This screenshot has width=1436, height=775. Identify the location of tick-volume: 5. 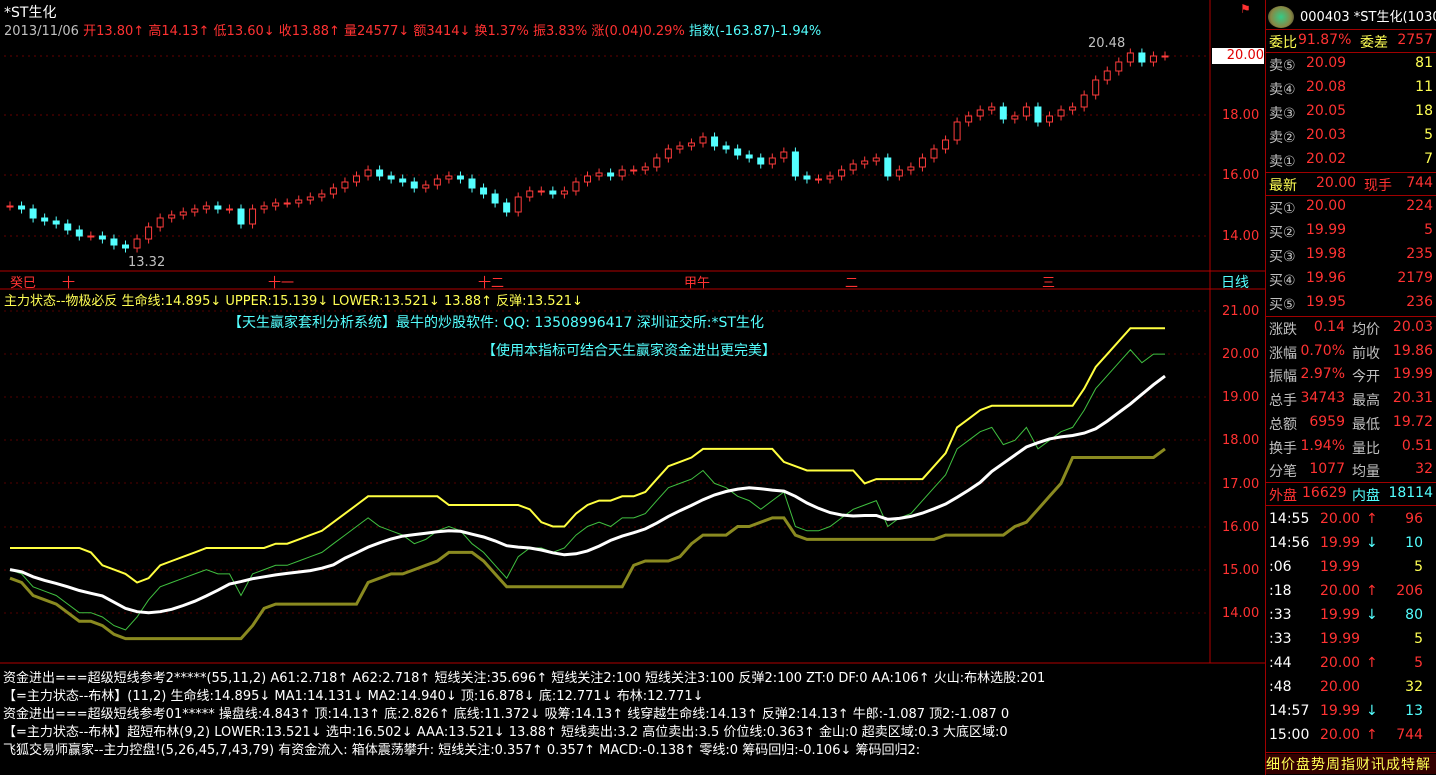
(1418, 663).